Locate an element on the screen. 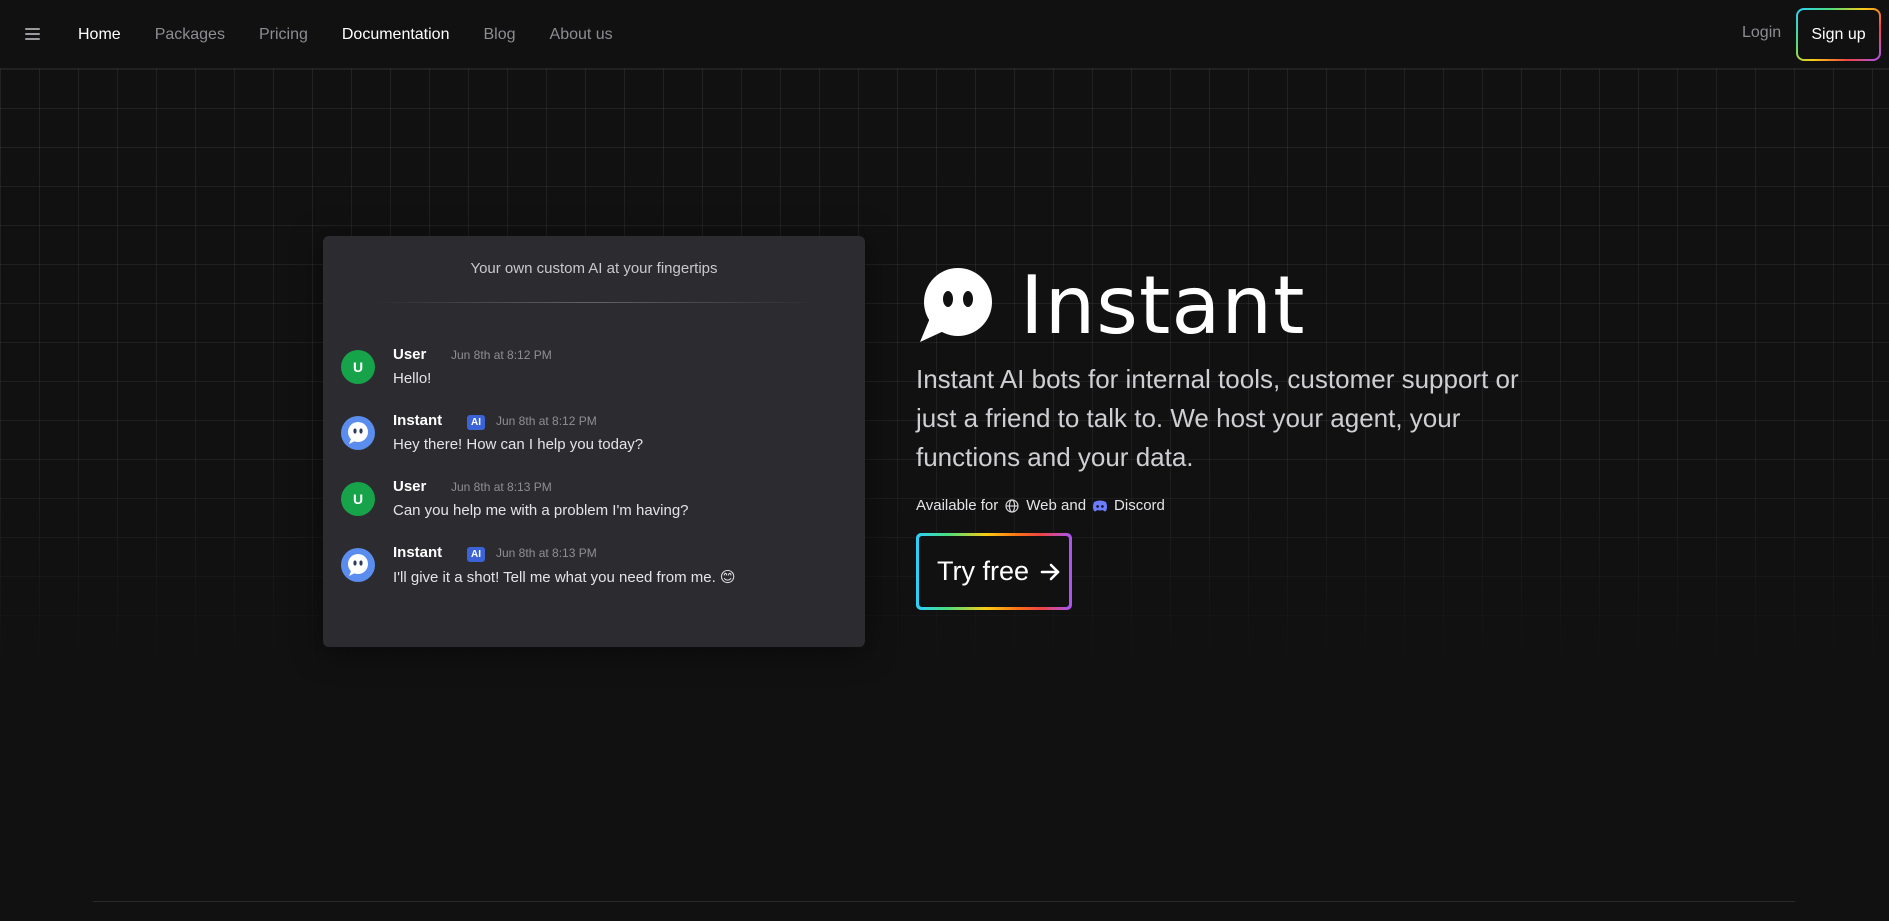  nav-packages: Packages is located at coordinates (190, 35).